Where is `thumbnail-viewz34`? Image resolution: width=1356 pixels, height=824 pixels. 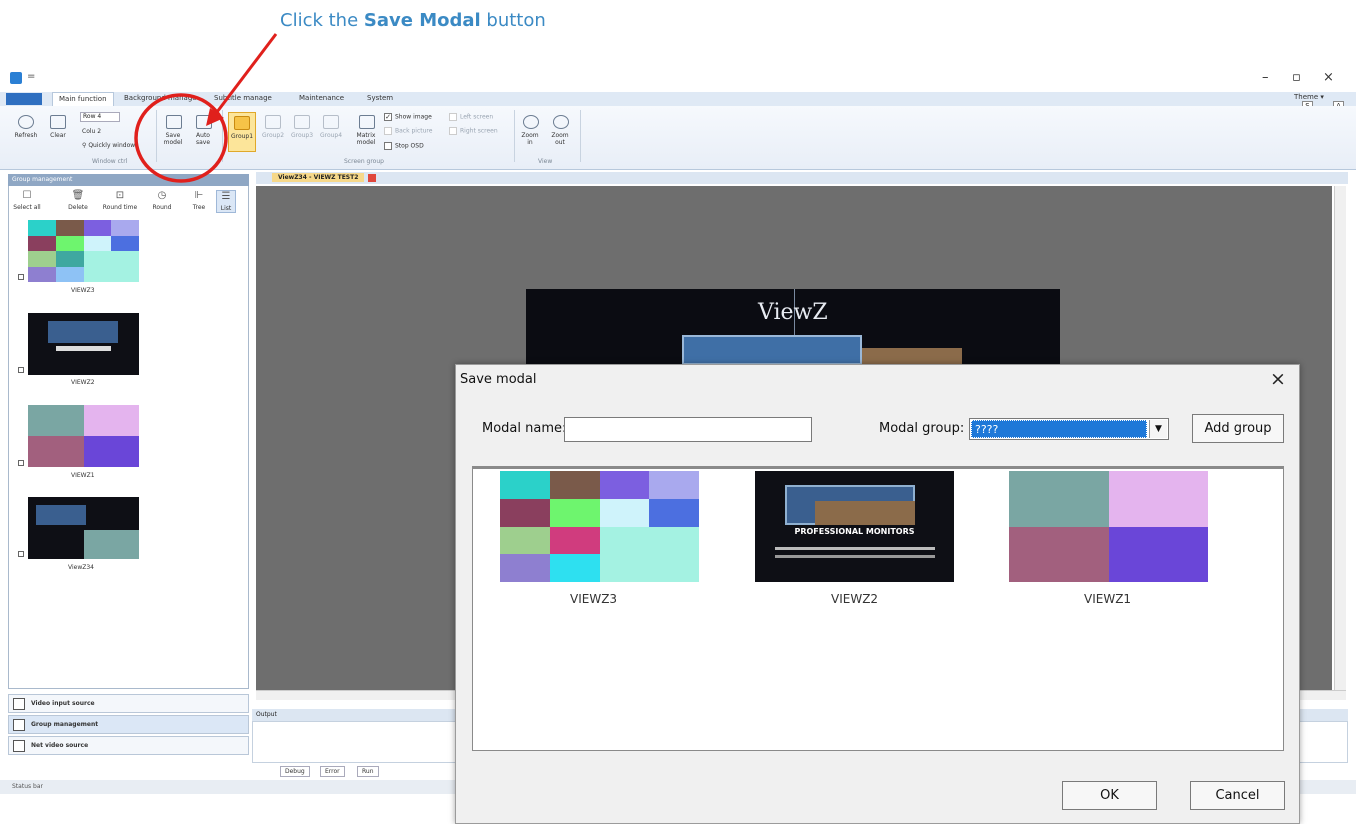
thumbnail-viewz34 is located at coordinates (83, 528).